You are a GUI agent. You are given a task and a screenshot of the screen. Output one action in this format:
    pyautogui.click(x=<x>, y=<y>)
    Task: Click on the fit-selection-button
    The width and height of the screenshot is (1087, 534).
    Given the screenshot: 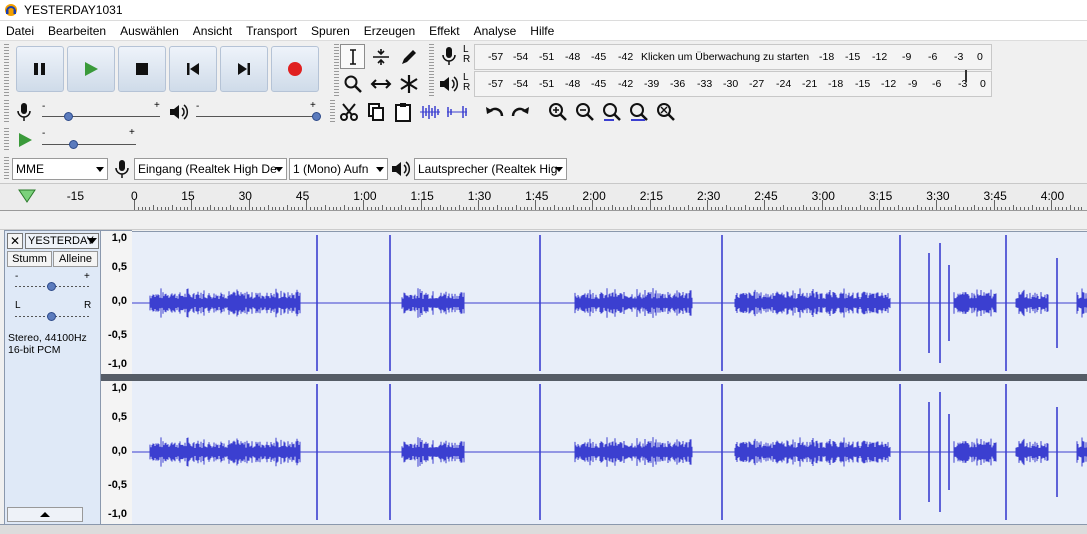 What is the action you would take?
    pyautogui.click(x=611, y=111)
    